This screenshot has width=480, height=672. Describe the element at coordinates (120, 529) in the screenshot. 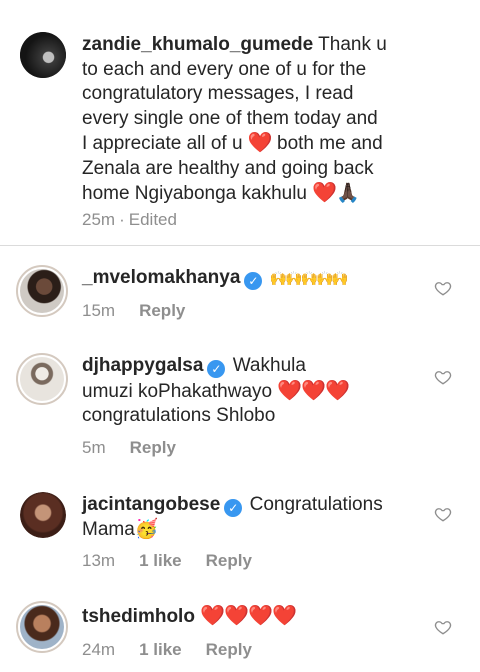

I see `comment-body: Mama🥳` at that location.